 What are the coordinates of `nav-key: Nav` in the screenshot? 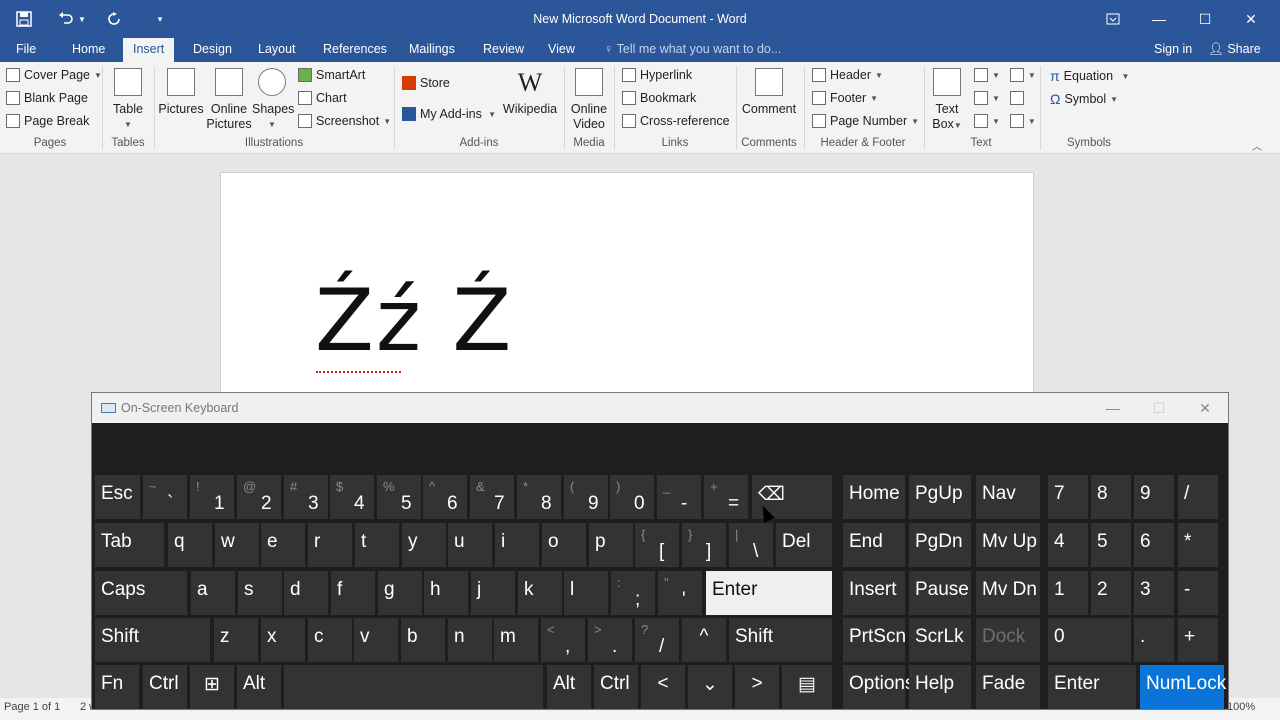 It's located at (1008, 497).